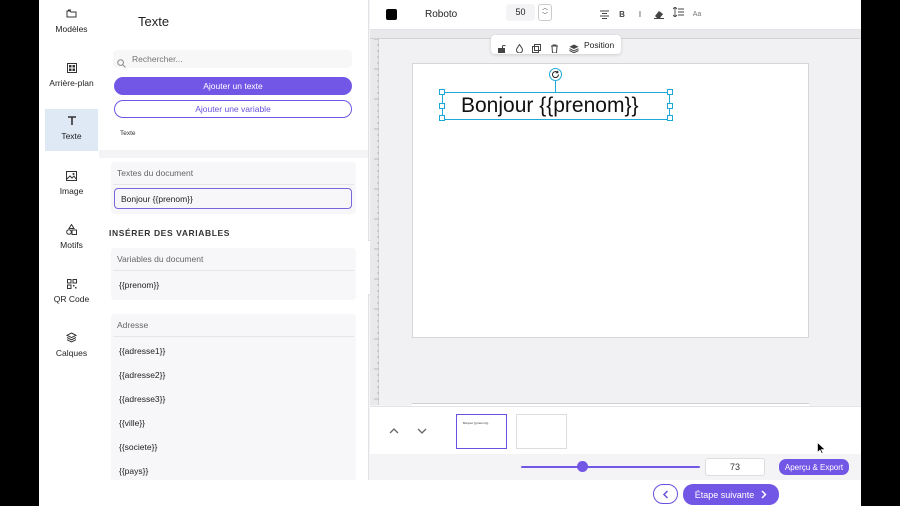  I want to click on position-button: Position, so click(599, 45).